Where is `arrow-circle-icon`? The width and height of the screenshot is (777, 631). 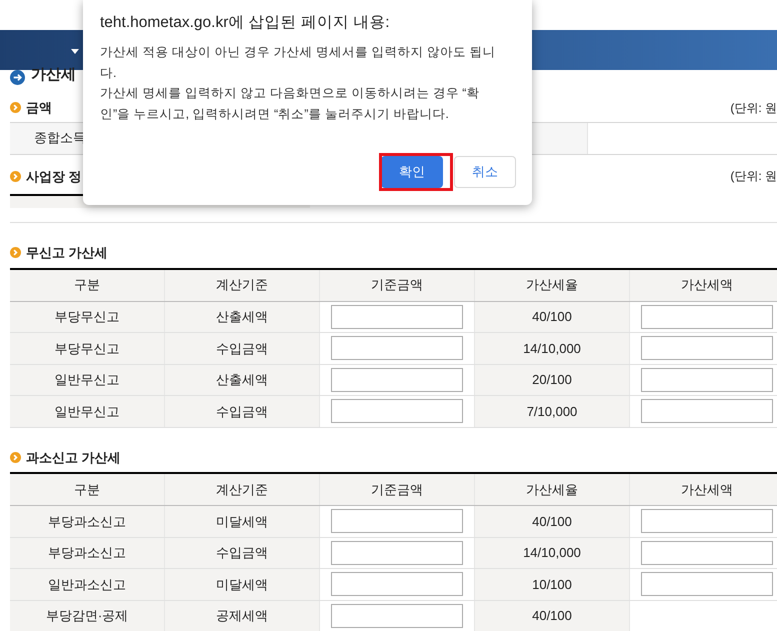
arrow-circle-icon is located at coordinates (17, 77).